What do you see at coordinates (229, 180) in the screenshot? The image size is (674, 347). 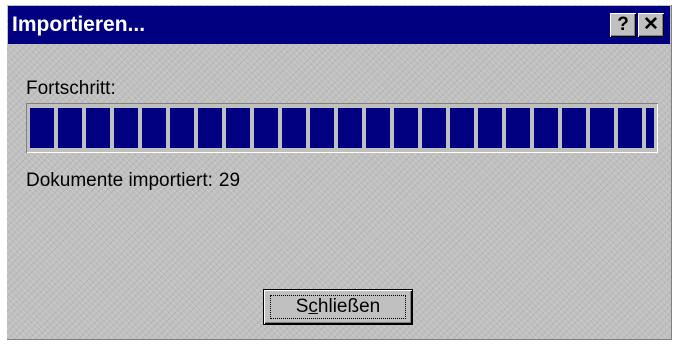 I see `documents-imported-count: 29` at bounding box center [229, 180].